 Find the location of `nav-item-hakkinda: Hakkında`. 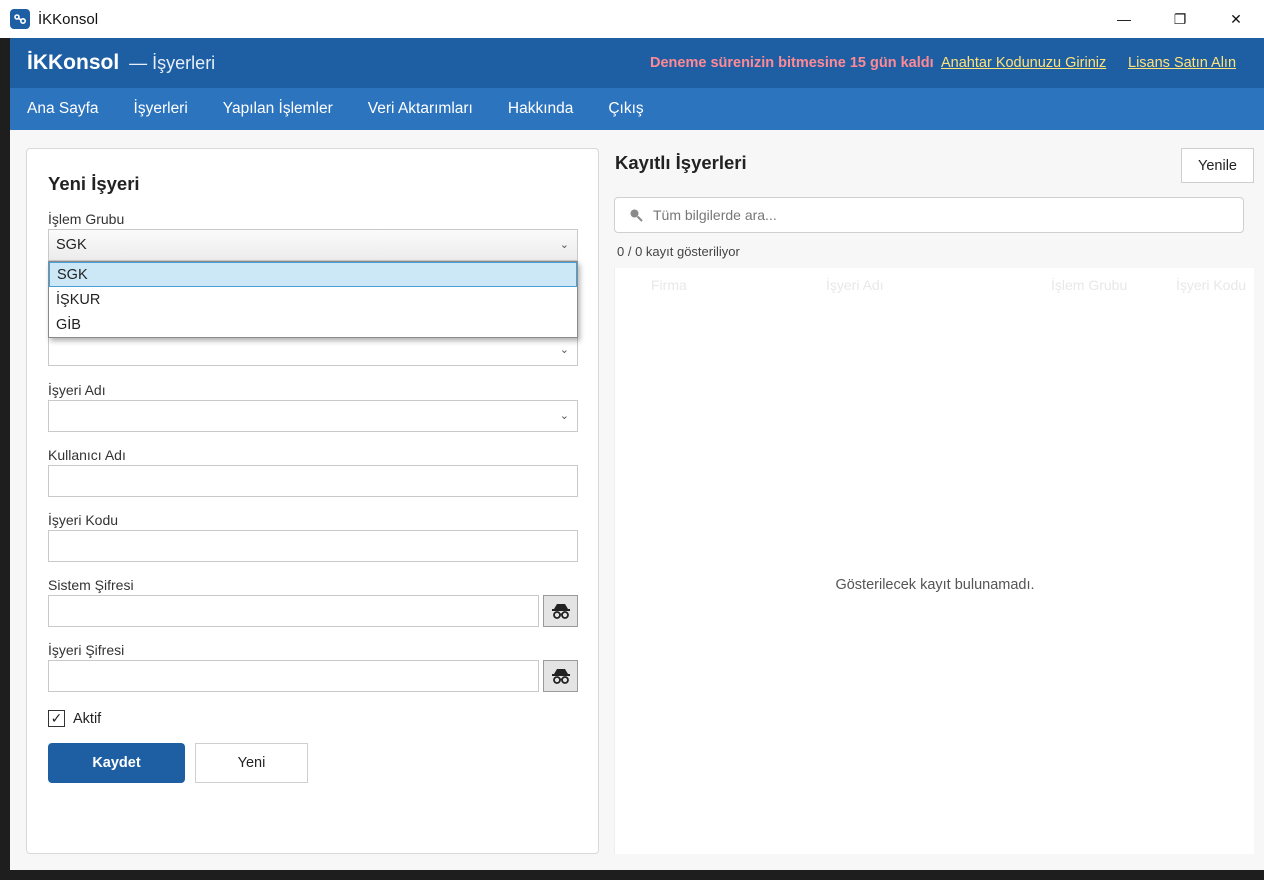

nav-item-hakkinda: Hakkında is located at coordinates (540, 109).